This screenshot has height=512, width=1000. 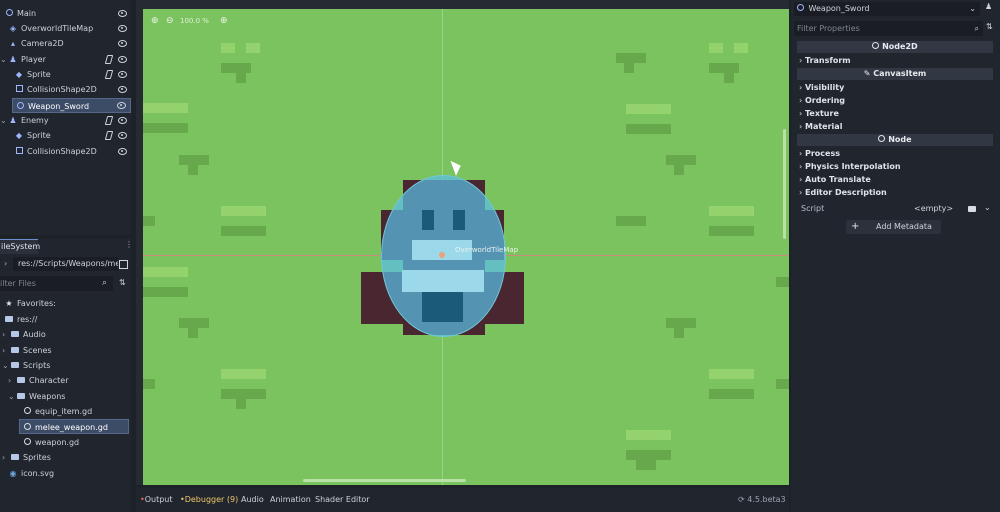 What do you see at coordinates (20, 319) in the screenshot?
I see `fs-item-res: res://` at bounding box center [20, 319].